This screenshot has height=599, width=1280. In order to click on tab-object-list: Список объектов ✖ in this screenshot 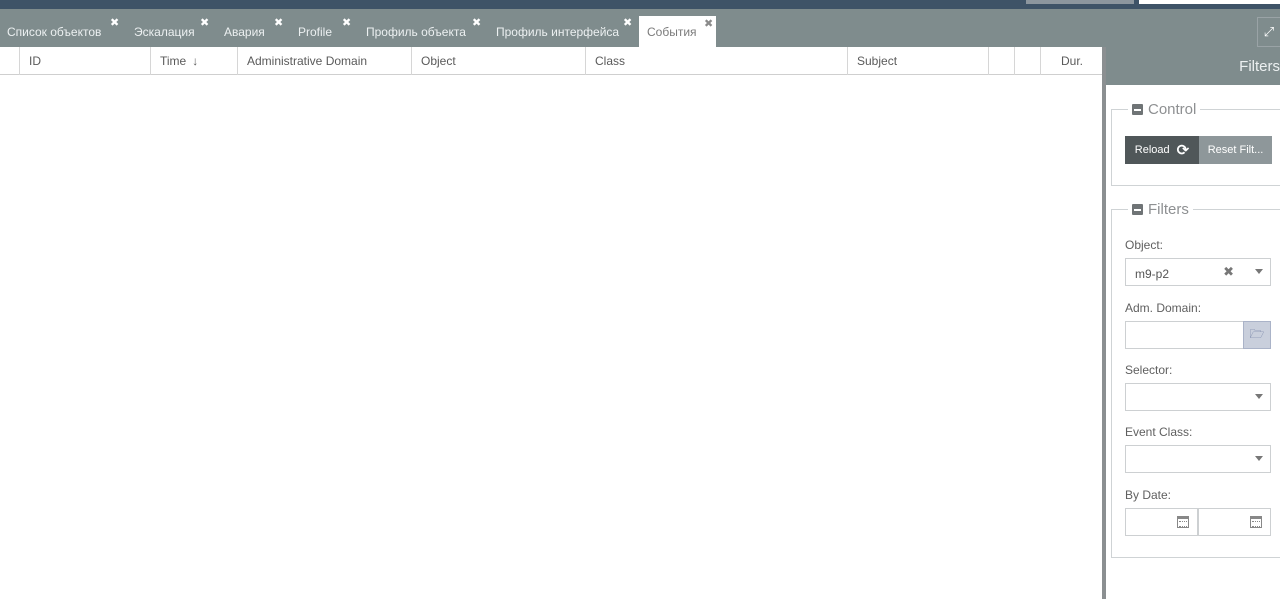, I will do `click(63, 28)`.